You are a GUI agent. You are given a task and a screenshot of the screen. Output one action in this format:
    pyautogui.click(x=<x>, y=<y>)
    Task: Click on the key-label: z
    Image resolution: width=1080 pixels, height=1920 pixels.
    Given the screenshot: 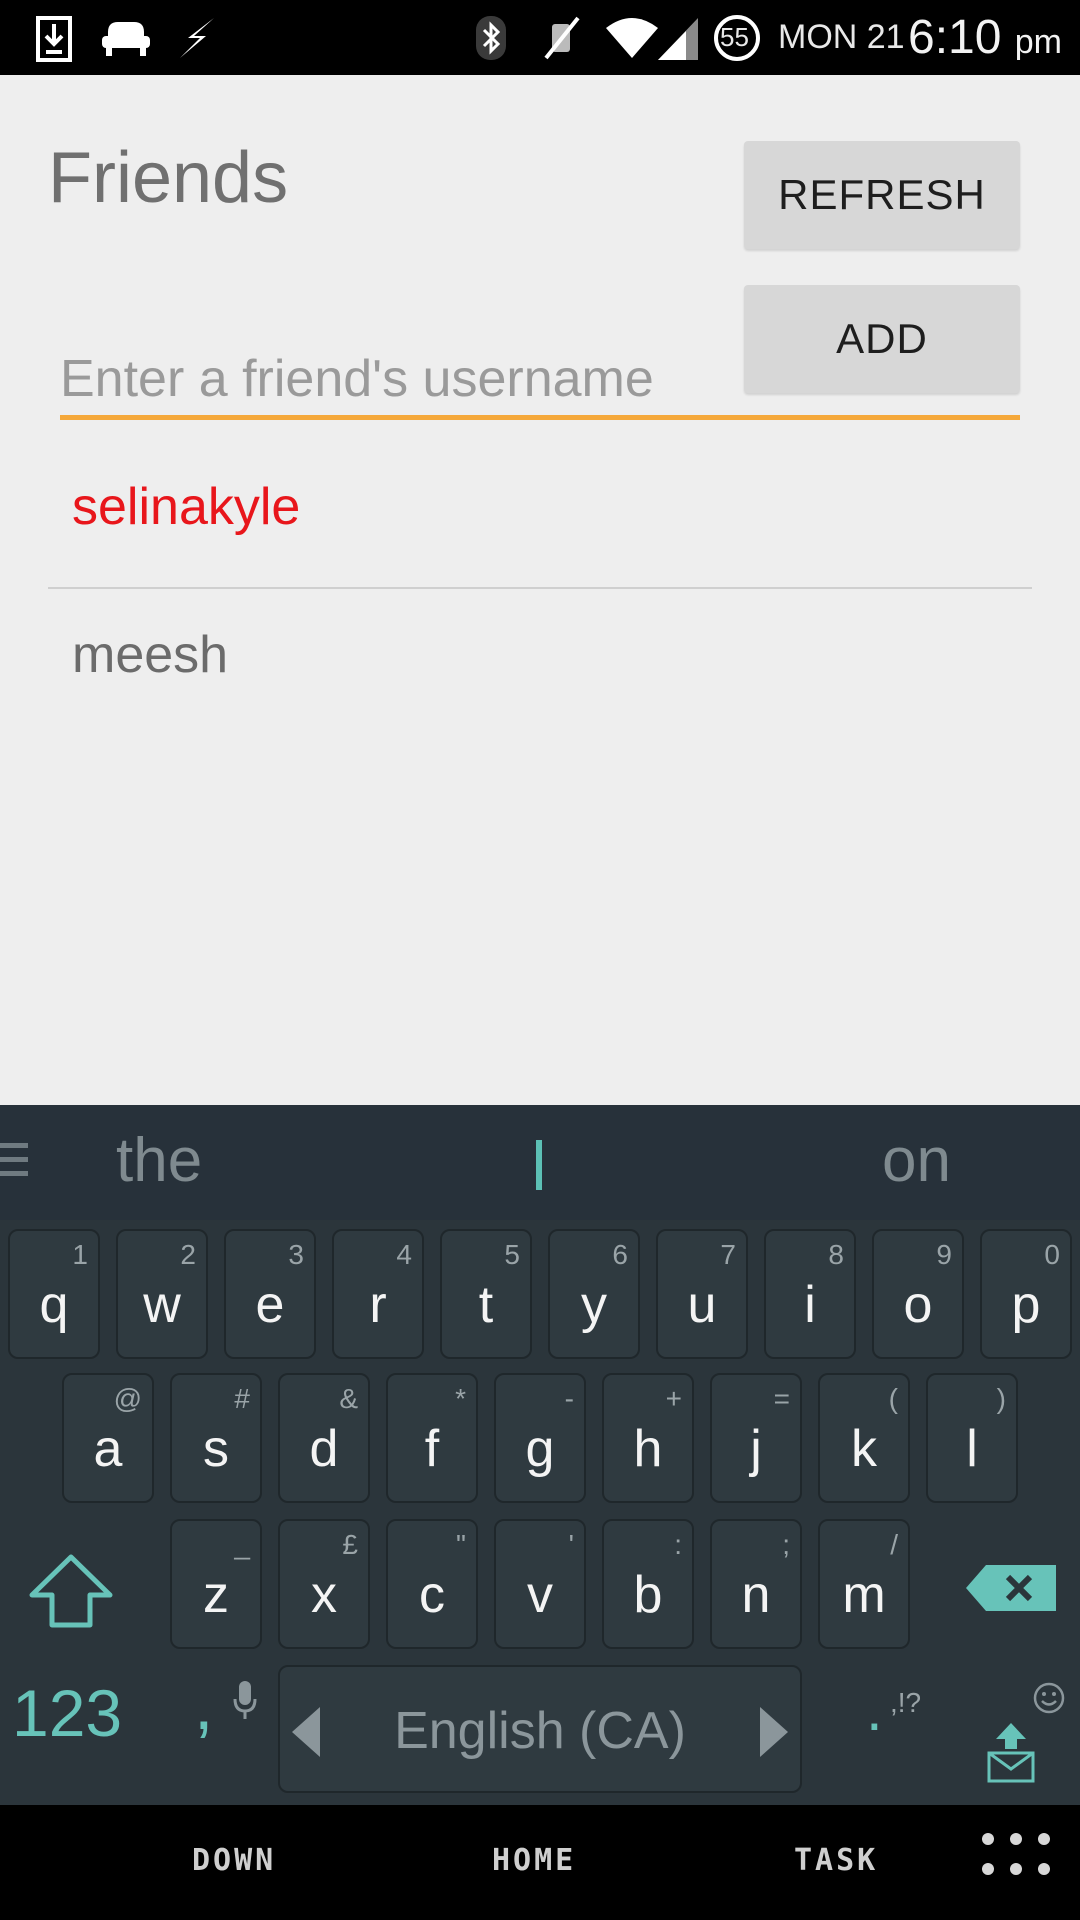 What is the action you would take?
    pyautogui.click(x=216, y=1595)
    